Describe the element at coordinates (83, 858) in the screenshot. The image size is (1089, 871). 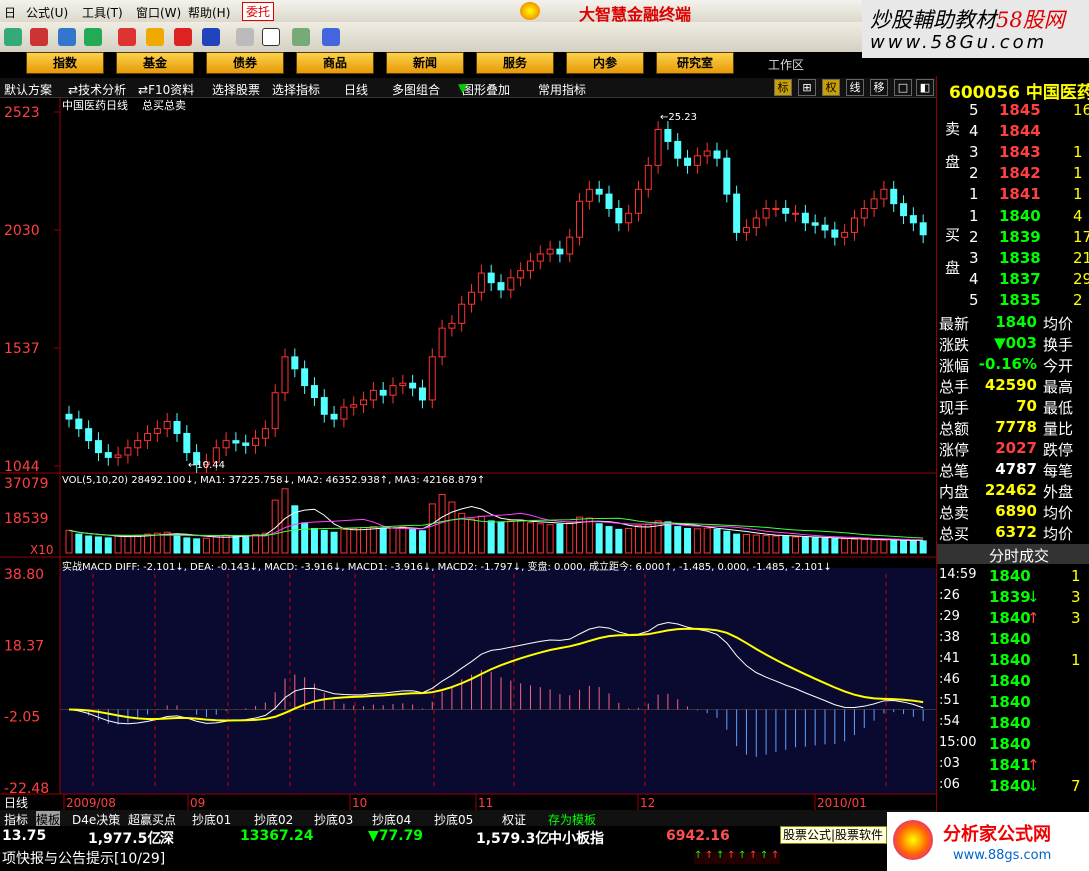
I see `news-ticker: 项快报与公告提示[10/29]` at that location.